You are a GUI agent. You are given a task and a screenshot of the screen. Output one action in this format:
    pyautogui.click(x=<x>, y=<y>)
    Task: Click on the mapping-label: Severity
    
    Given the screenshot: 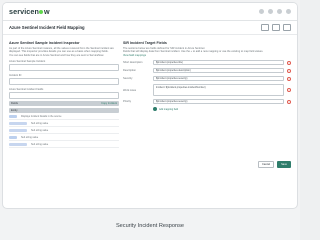 What is the action you would take?
    pyautogui.click(x=128, y=79)
    